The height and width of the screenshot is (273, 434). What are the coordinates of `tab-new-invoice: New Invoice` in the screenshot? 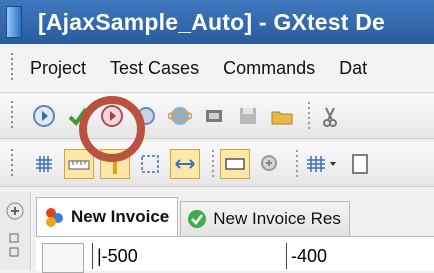 It's located at (107, 216).